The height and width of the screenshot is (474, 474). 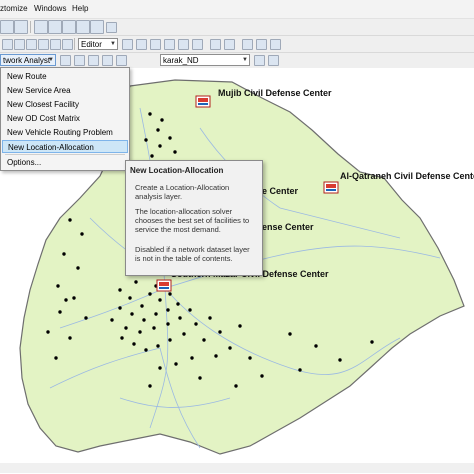 What do you see at coordinates (65, 76) in the screenshot?
I see `menu-item-new-route: New Route` at bounding box center [65, 76].